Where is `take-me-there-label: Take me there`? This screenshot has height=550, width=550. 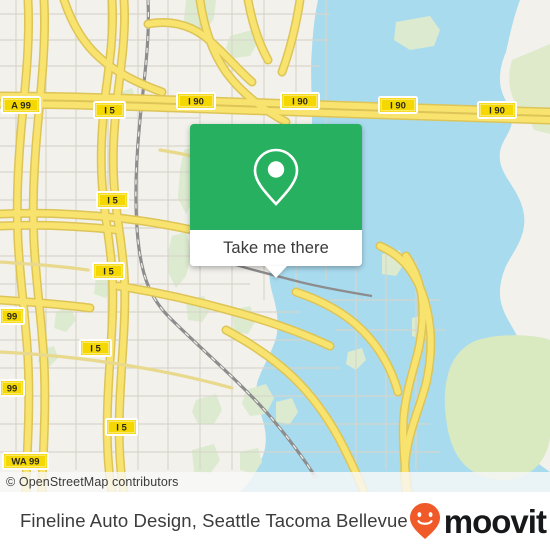 take-me-there-label: Take me there is located at coordinates (276, 247).